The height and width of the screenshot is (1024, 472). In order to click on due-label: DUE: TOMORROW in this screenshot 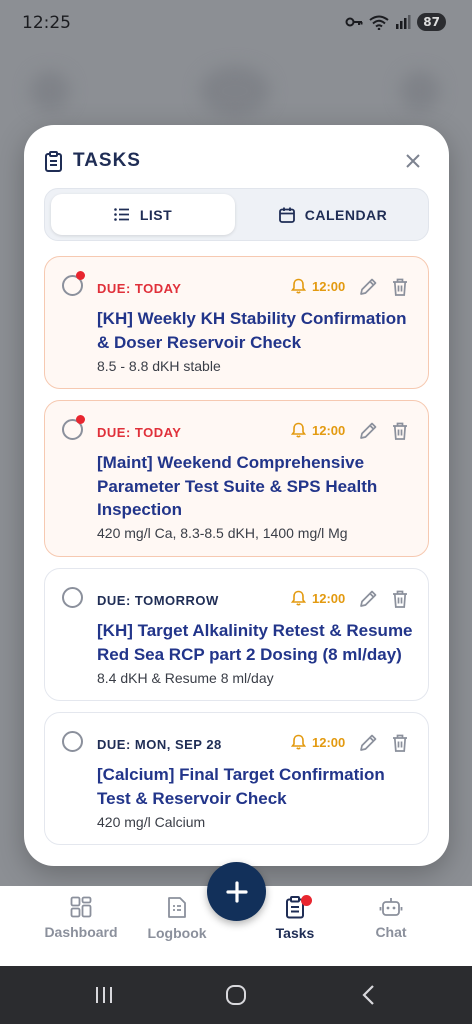, I will do `click(158, 600)`.